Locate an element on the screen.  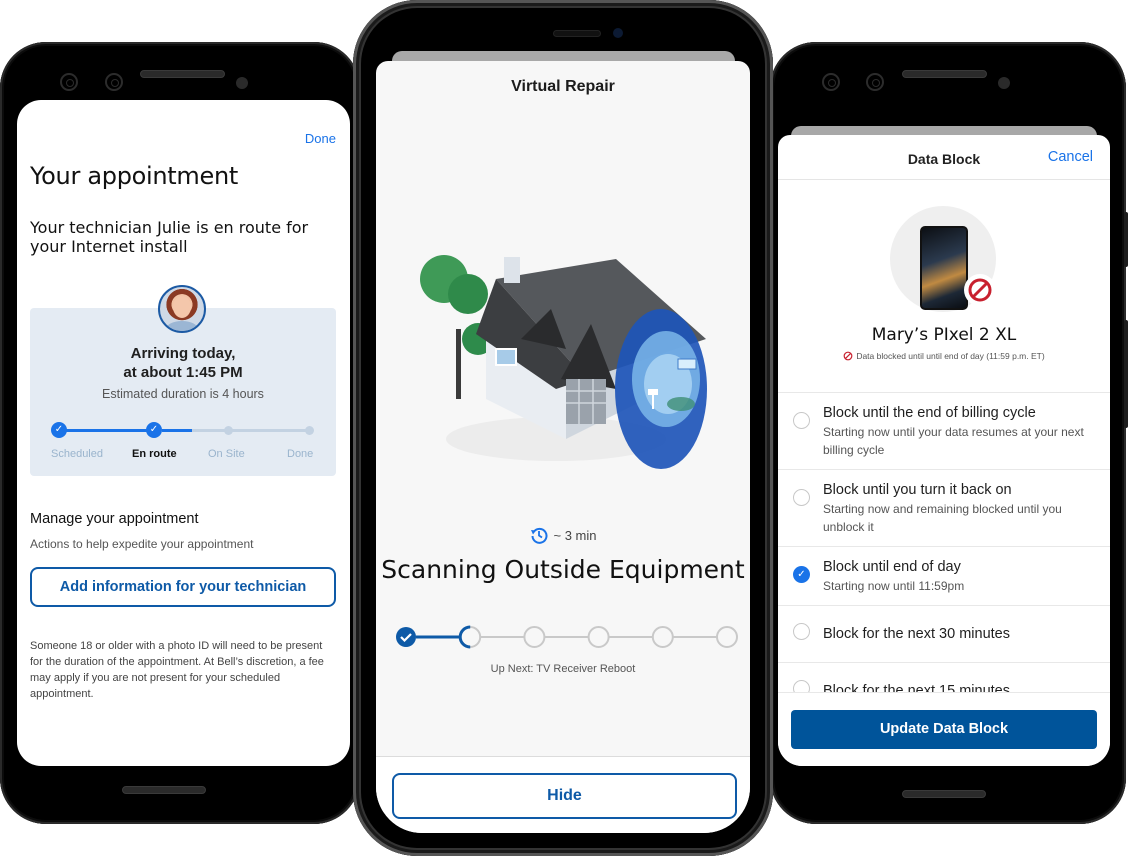
eta-indicator: ~ 3 min is located at coordinates (563, 535).